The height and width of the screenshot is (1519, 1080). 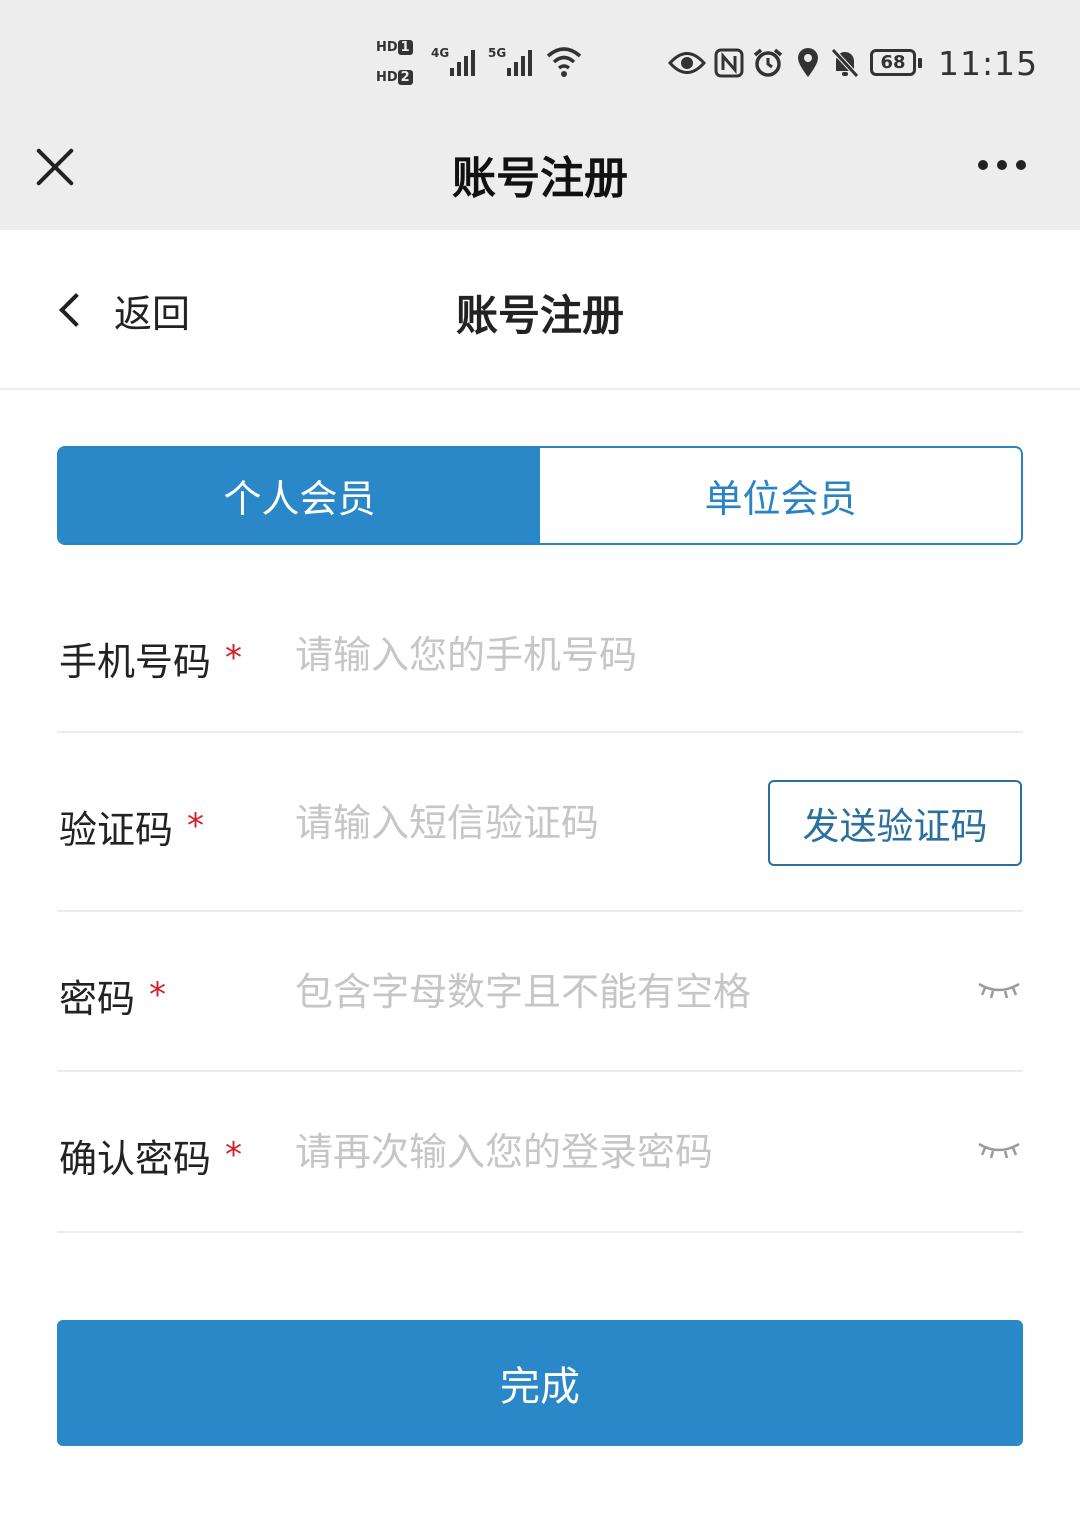 I want to click on more-options-icon, so click(x=1002, y=165).